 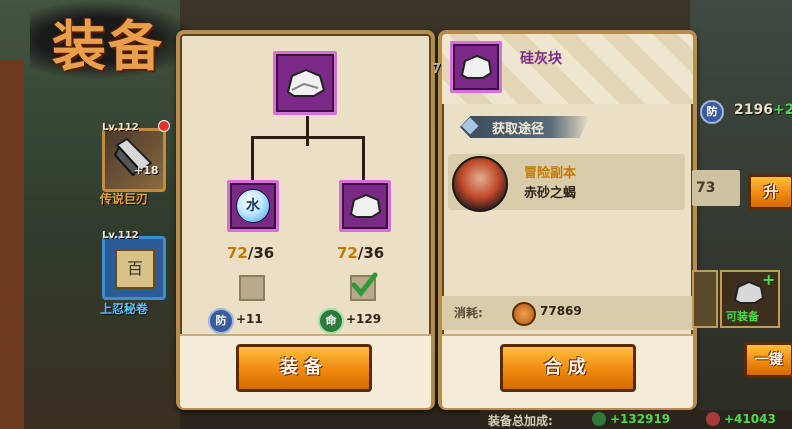 What do you see at coordinates (249, 319) in the screenshot?
I see `defense-bonus: +11` at bounding box center [249, 319].